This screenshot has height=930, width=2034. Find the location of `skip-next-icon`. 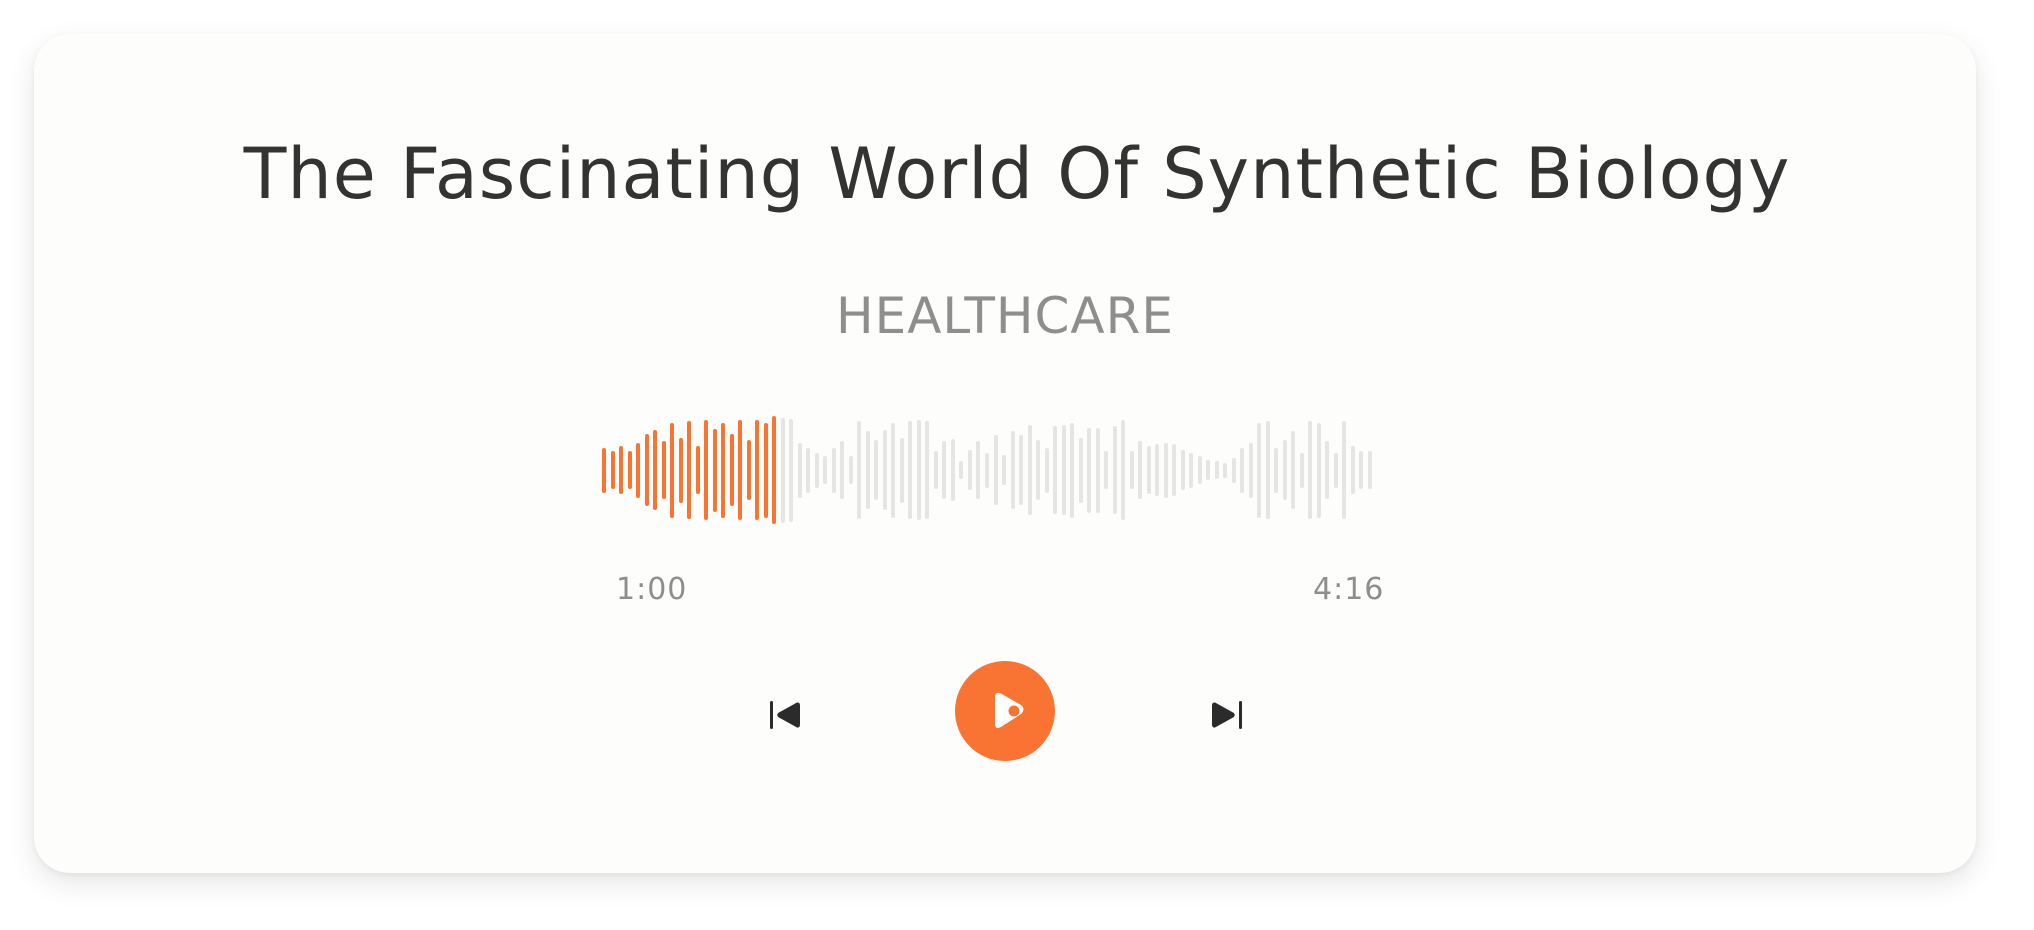

skip-next-icon is located at coordinates (1225, 715).